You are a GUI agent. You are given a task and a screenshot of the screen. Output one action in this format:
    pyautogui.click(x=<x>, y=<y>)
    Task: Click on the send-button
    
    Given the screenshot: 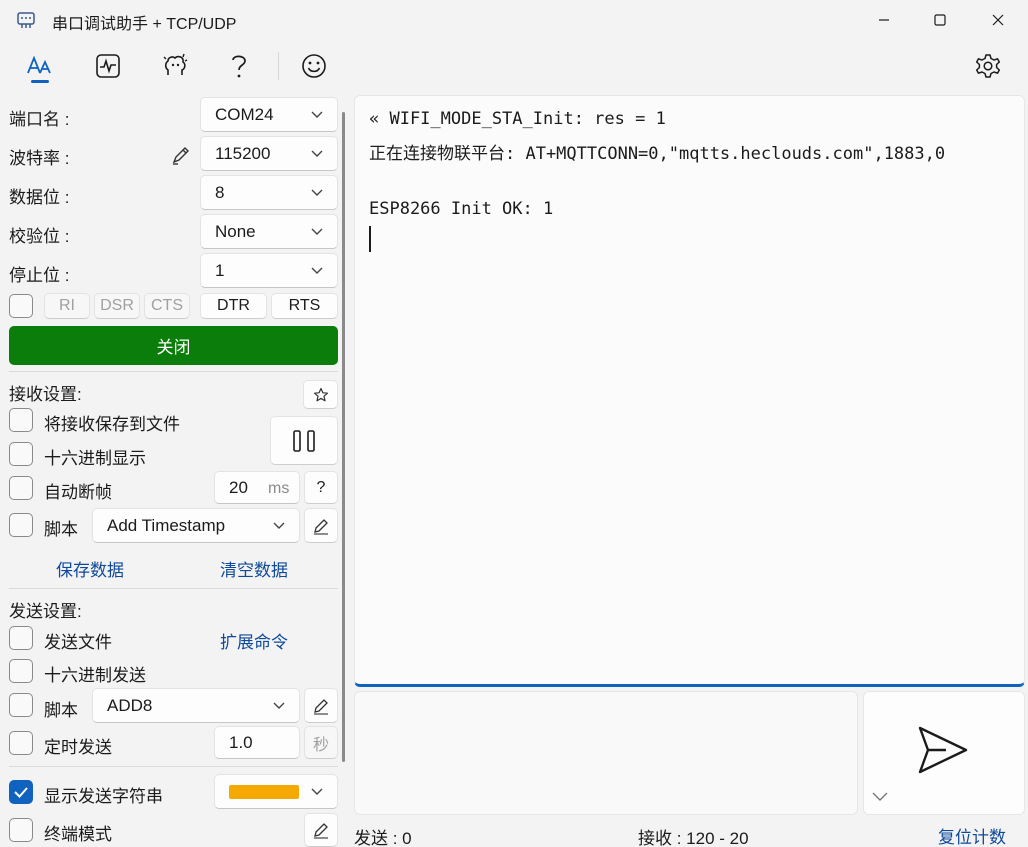 What is the action you would take?
    pyautogui.click(x=944, y=753)
    